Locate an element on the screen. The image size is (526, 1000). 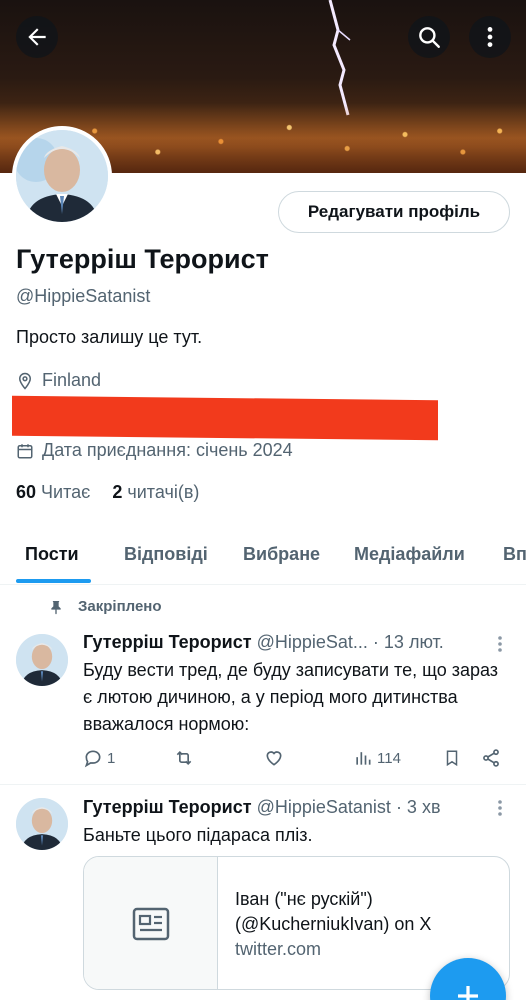
bookmark-button is located at coordinates (452, 758).